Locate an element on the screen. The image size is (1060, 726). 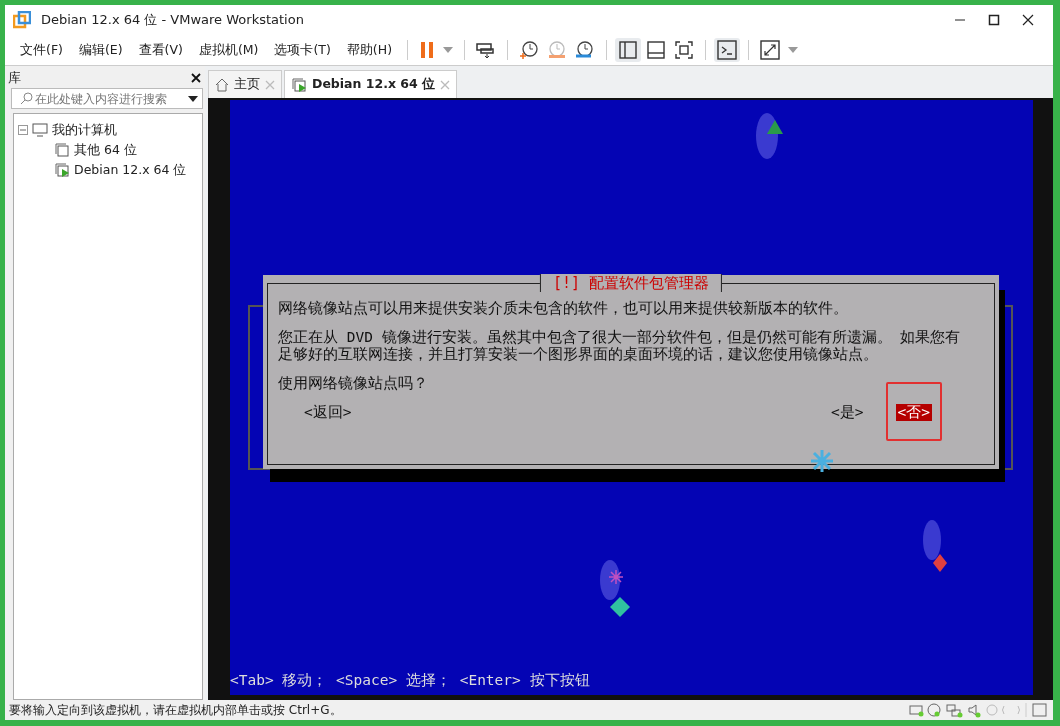
tree-item: 其他 64 位 is located at coordinates (105, 150).